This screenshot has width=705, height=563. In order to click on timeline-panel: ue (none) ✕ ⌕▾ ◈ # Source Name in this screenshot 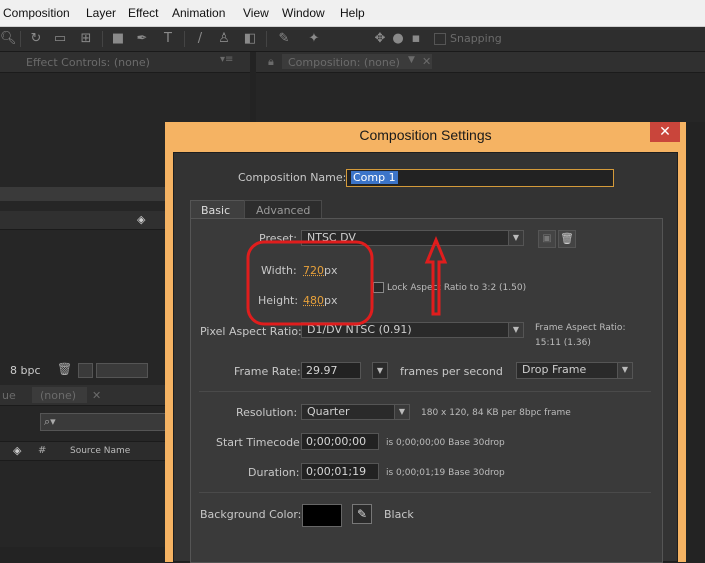, I will do `click(83, 464)`.